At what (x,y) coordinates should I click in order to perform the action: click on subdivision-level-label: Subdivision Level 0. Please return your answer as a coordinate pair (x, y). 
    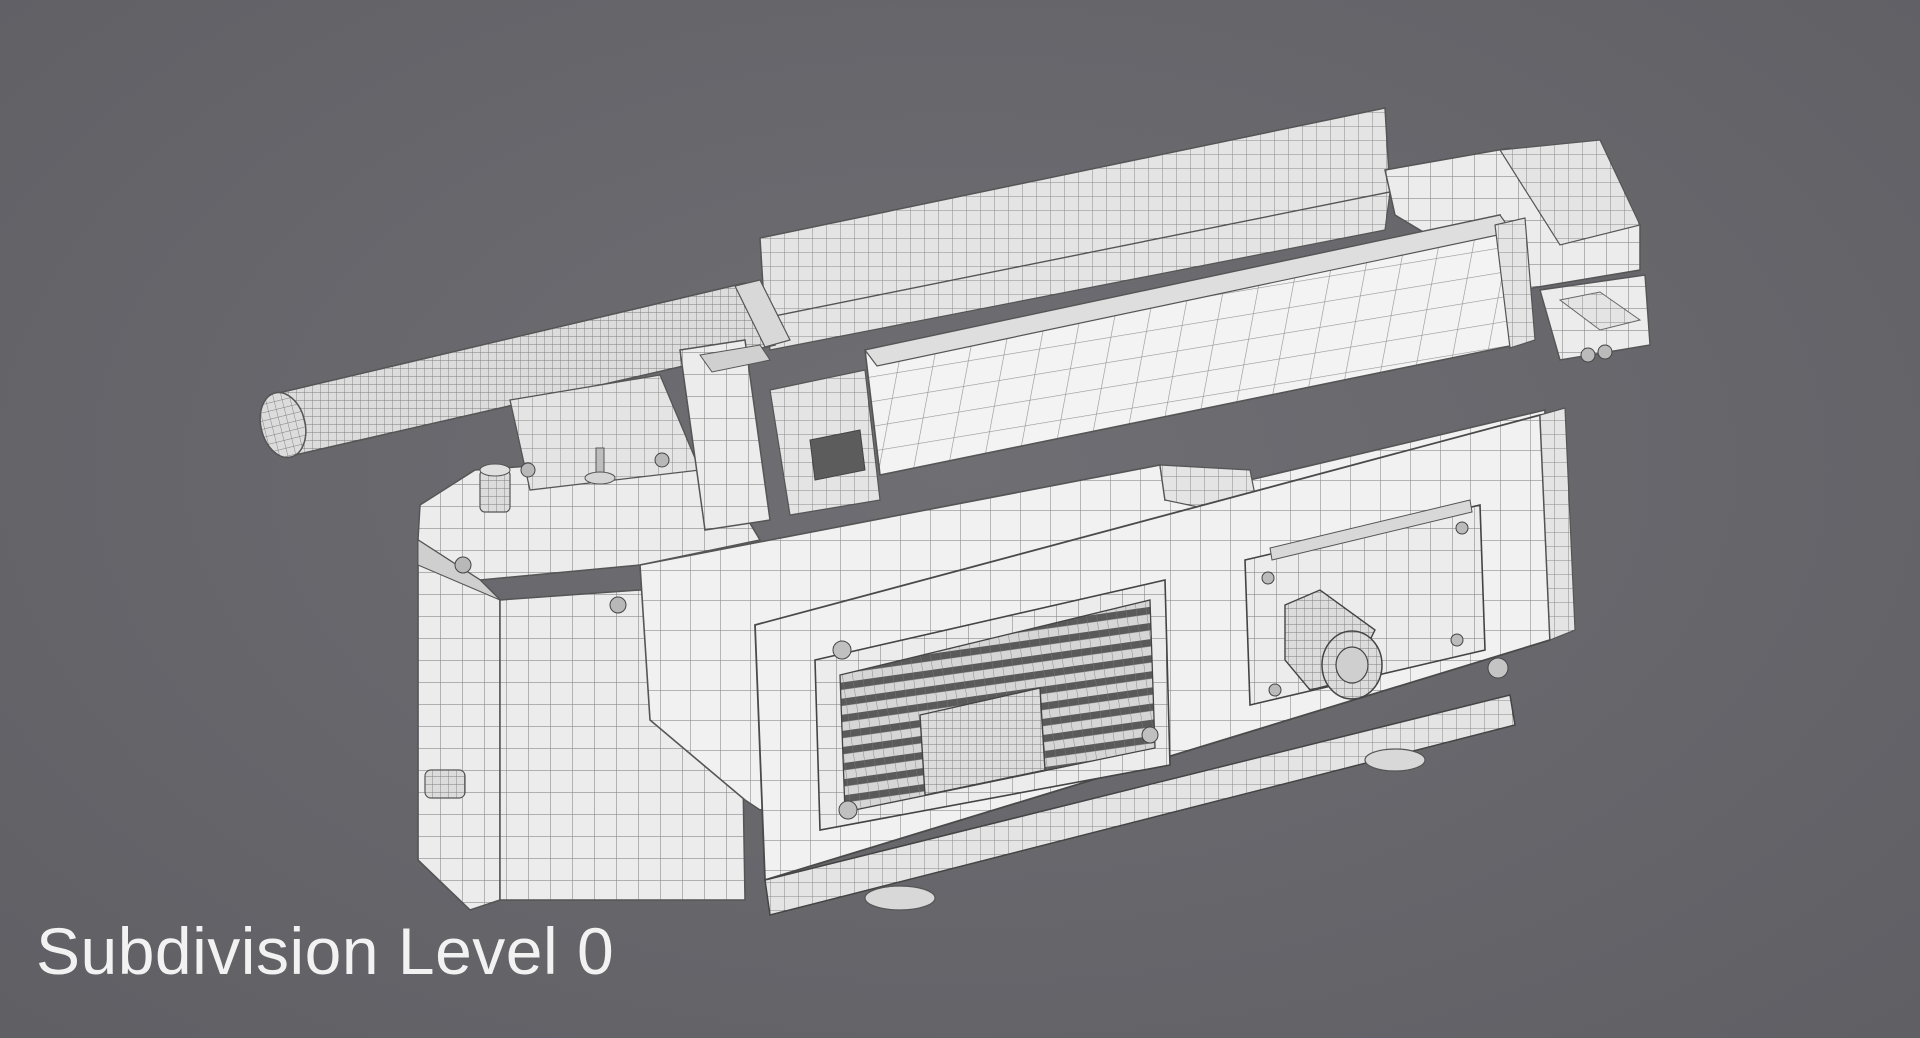
    Looking at the image, I should click on (325, 951).